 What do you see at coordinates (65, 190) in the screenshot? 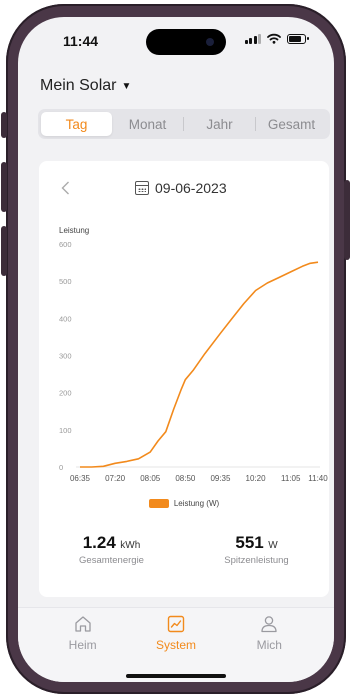
I see `chevron-left-icon` at bounding box center [65, 190].